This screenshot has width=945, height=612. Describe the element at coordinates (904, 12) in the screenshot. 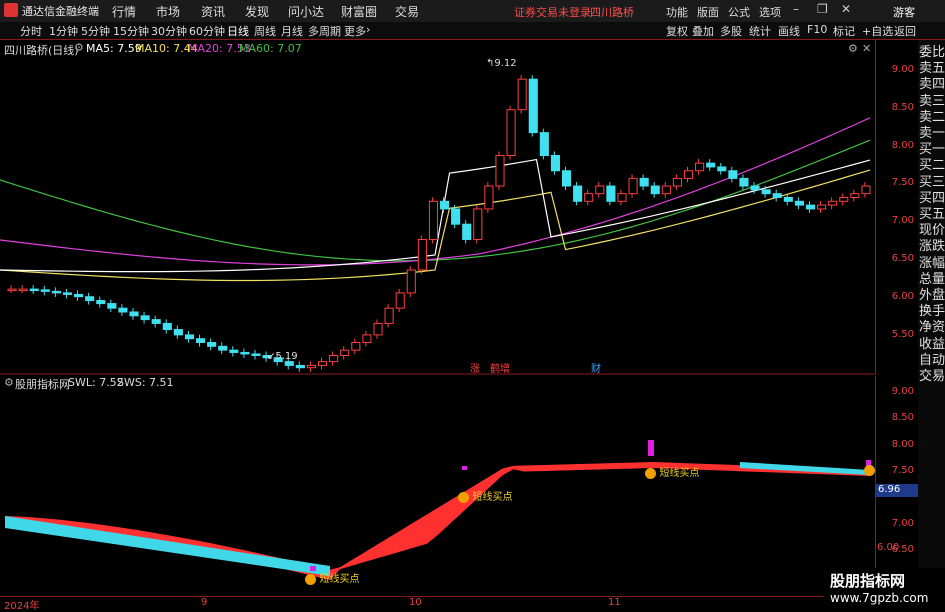

I see `guest-label: 游客` at that location.